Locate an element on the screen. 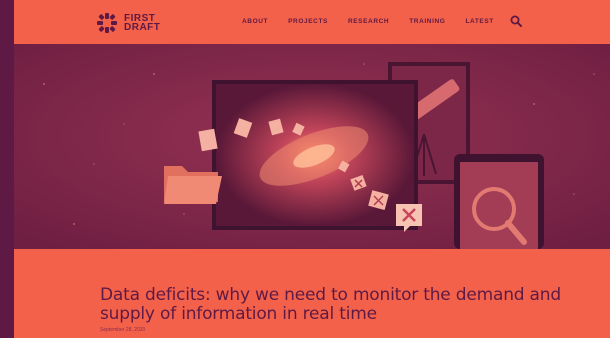 The width and height of the screenshot is (610, 338). logo-text: FIRST DRAFT is located at coordinates (142, 23).